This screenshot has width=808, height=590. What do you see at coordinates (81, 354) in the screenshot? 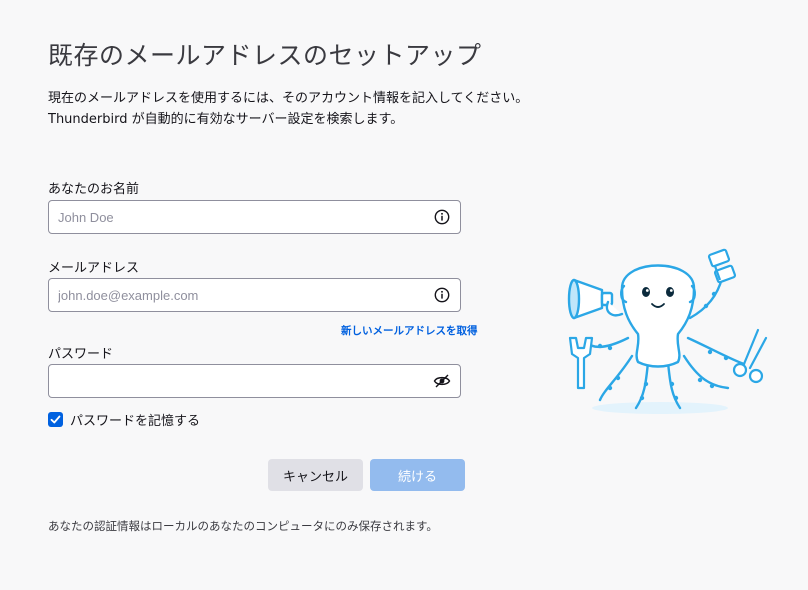
I see `password-label: パスワード` at bounding box center [81, 354].